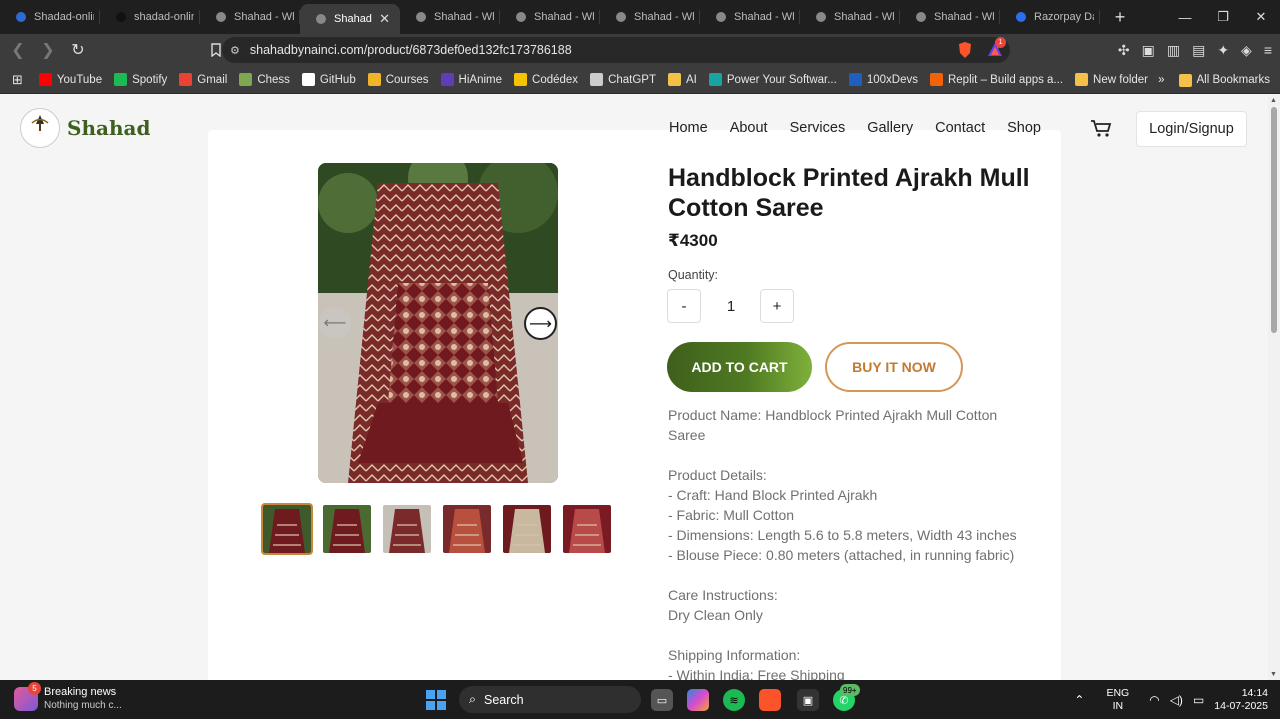 This screenshot has height=719, width=1280. Describe the element at coordinates (936, 79) in the screenshot. I see `replit-icon` at that location.